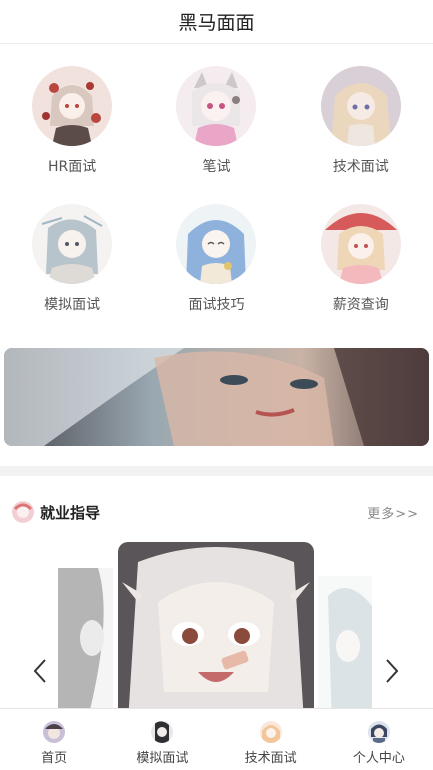 Image resolution: width=433 pixels, height=770 pixels. Describe the element at coordinates (360, 106) in the screenshot. I see `anime-girl-blonde-avatar` at that location.